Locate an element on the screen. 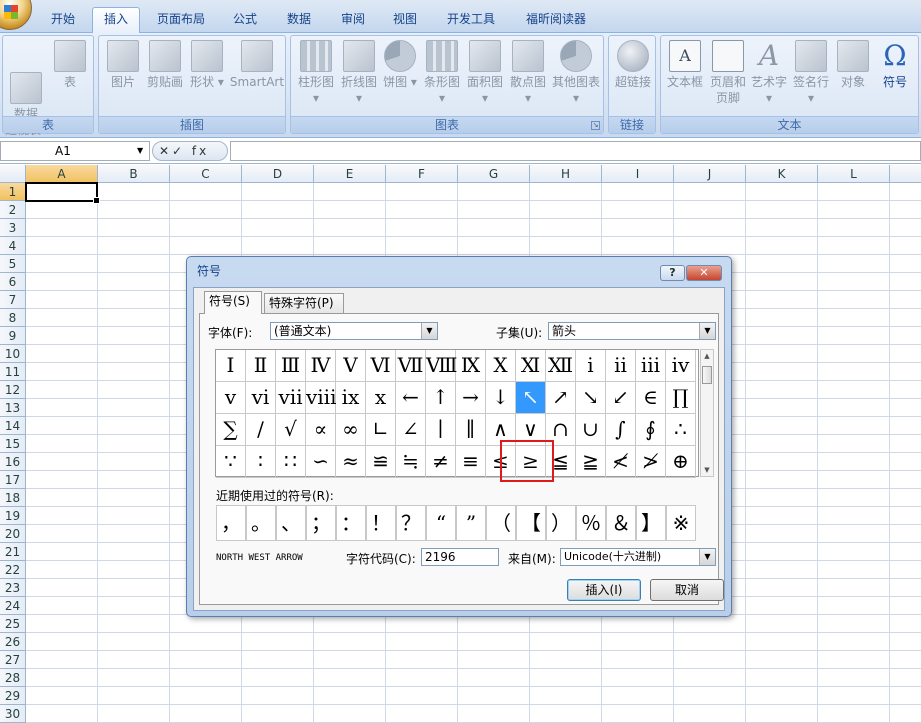 The image size is (921, 723). cancel-button: 取消 is located at coordinates (687, 590).